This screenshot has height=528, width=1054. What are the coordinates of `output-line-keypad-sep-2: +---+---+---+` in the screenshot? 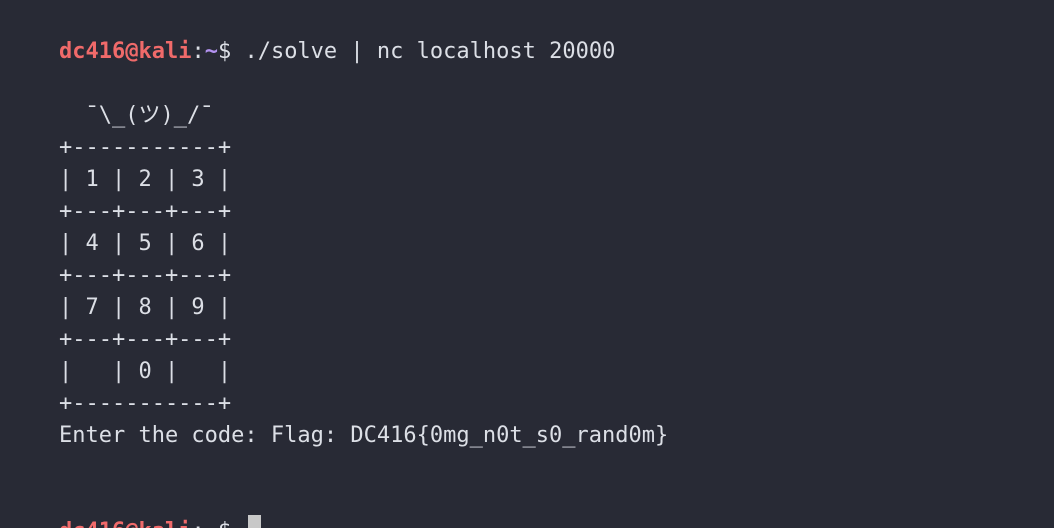 It's located at (119, 275).